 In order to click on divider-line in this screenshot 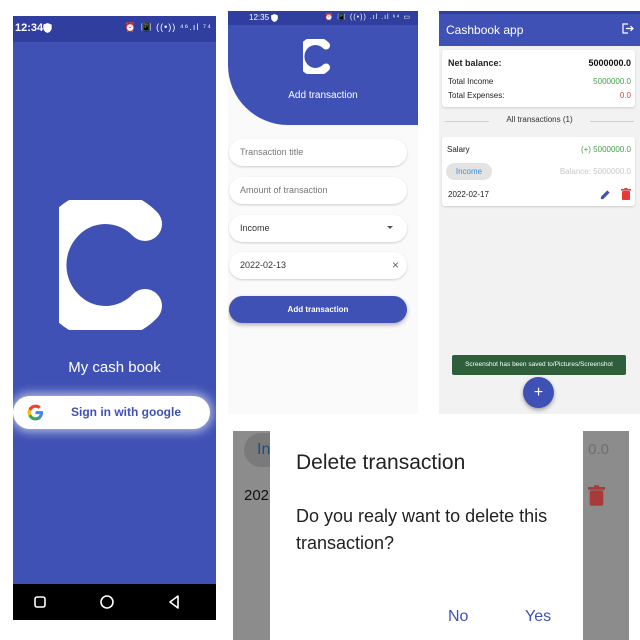, I will do `click(612, 121)`.